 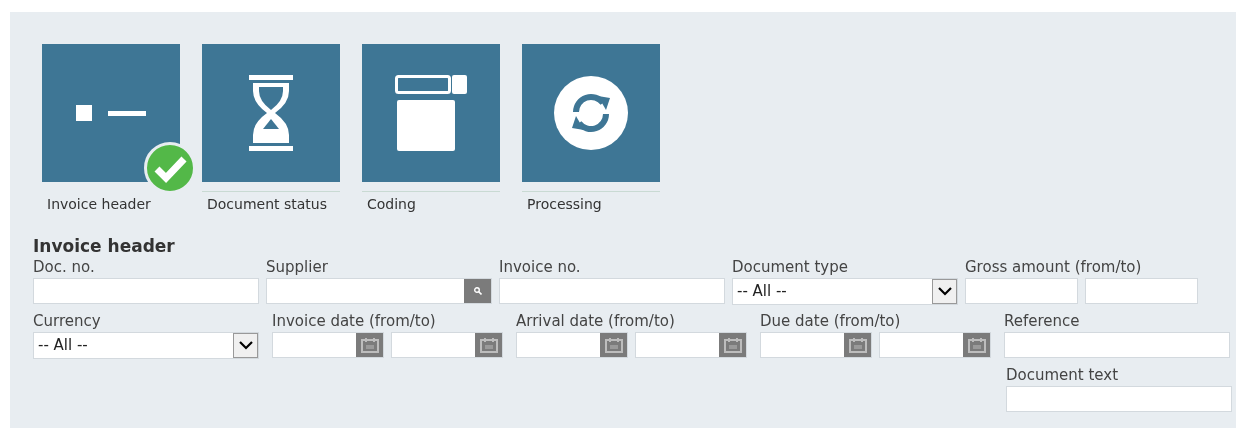 I want to click on header-icon, so click(x=111, y=113).